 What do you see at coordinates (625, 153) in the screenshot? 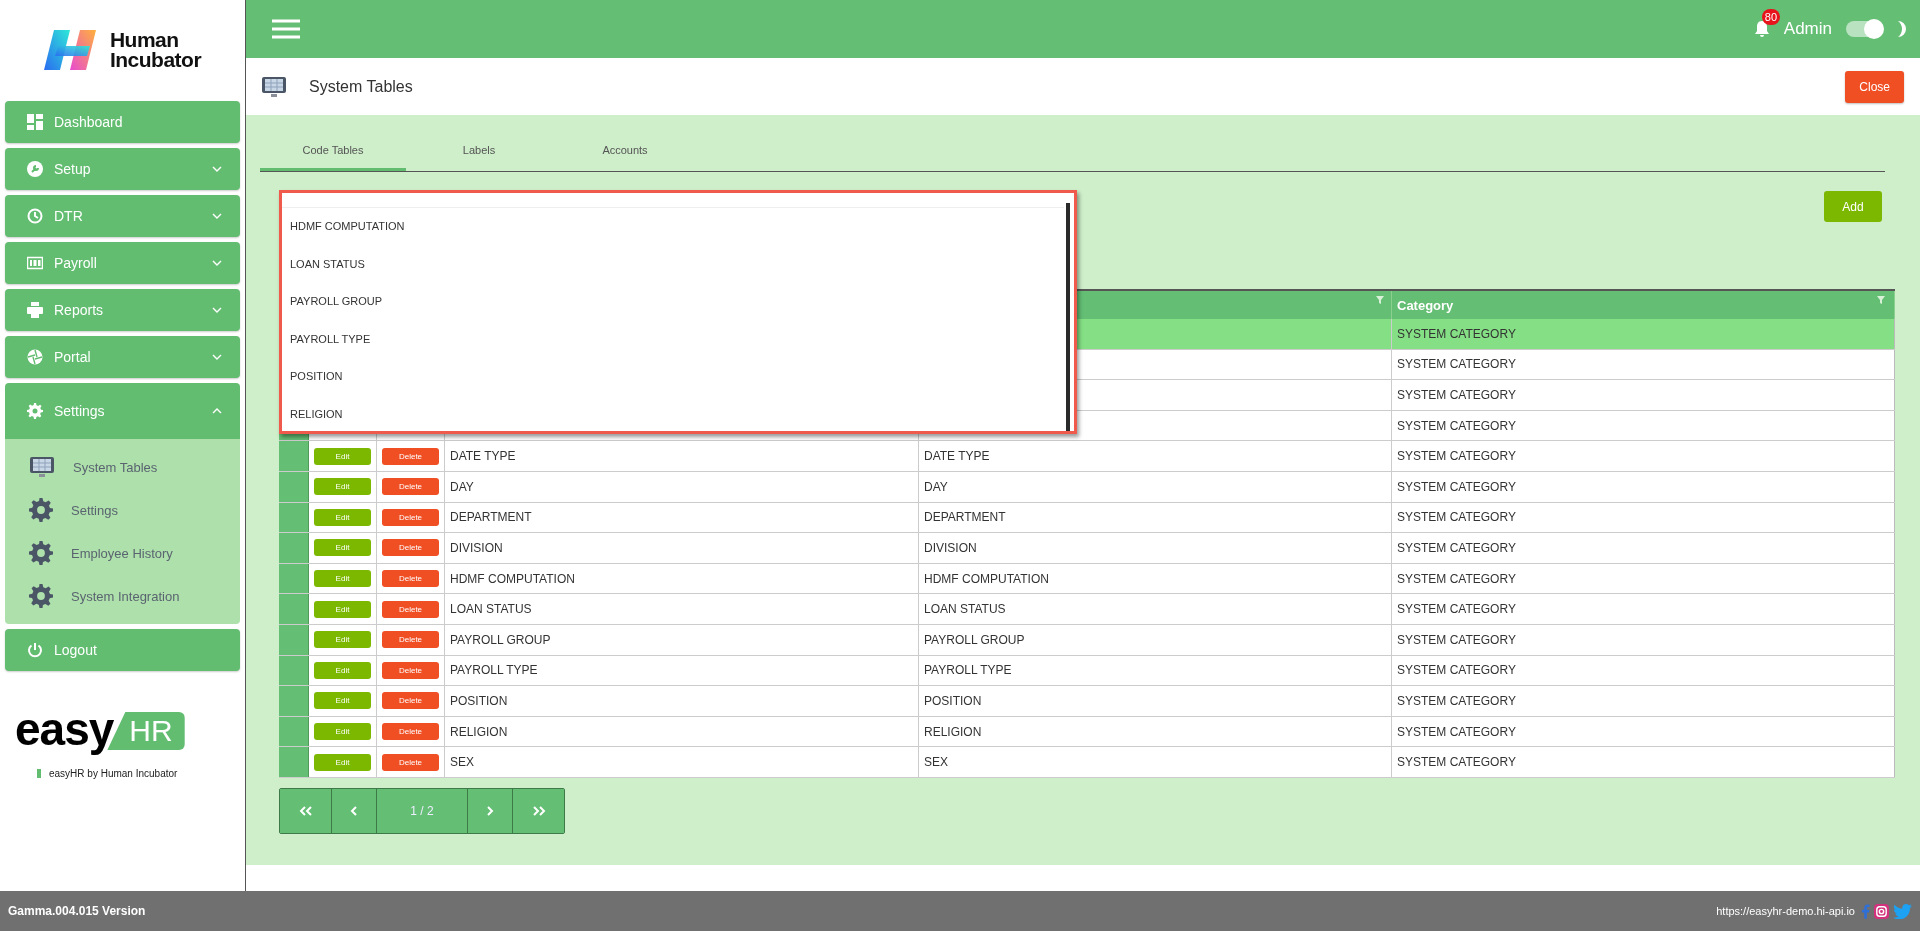
I see `tab: Accounts` at bounding box center [625, 153].